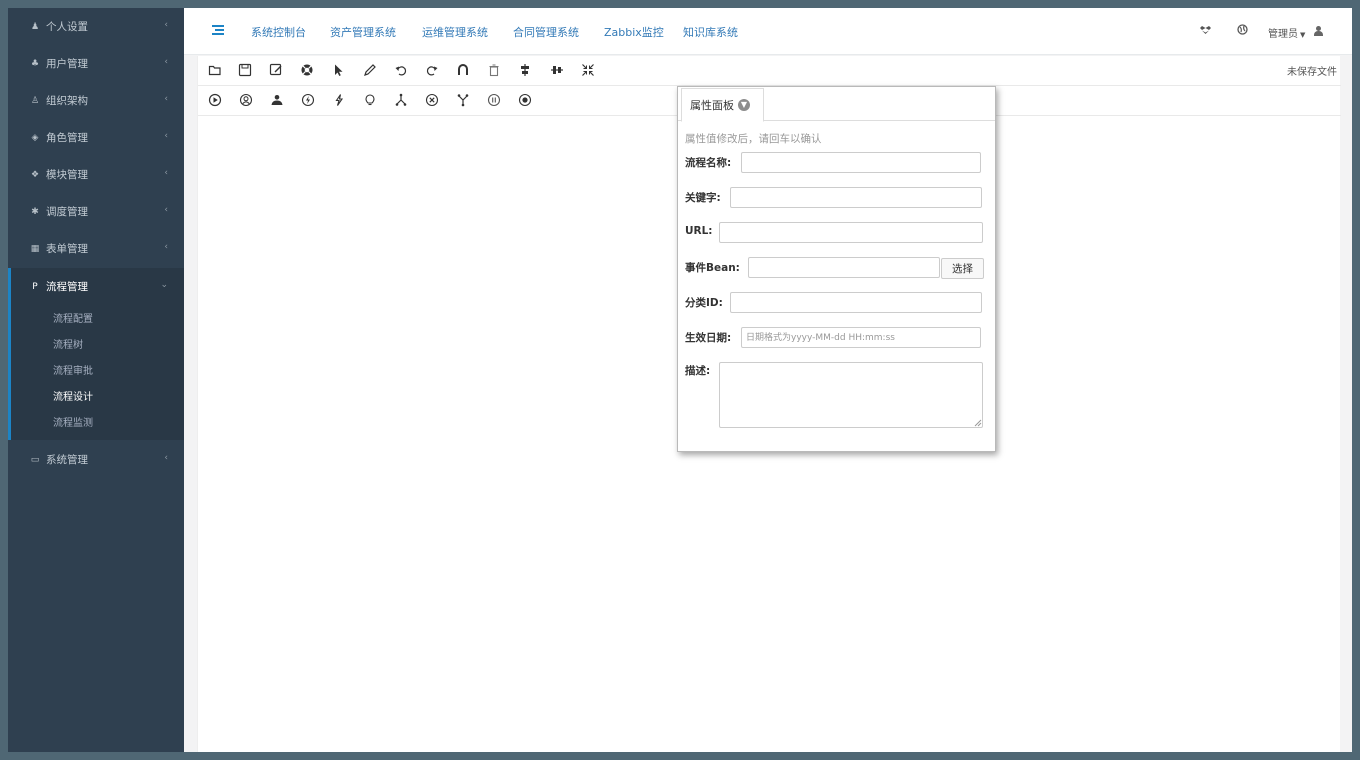  Describe the element at coordinates (35, 286) in the screenshot. I see `paypal-icon: P` at that location.